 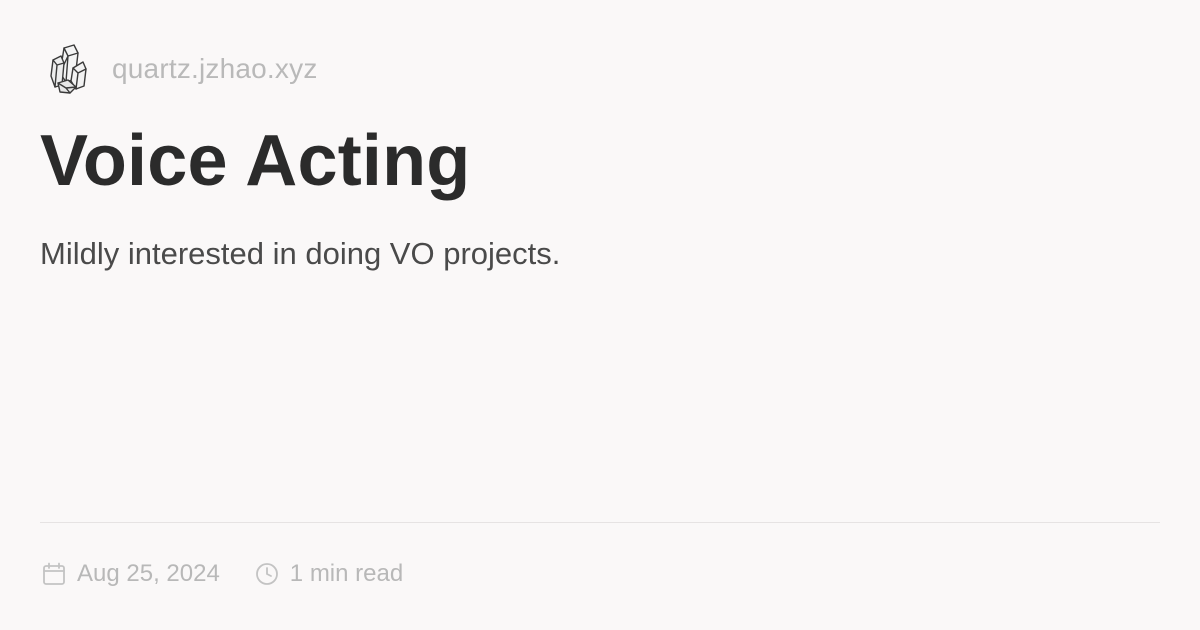 I want to click on reading-time: 1 min read, so click(x=346, y=573).